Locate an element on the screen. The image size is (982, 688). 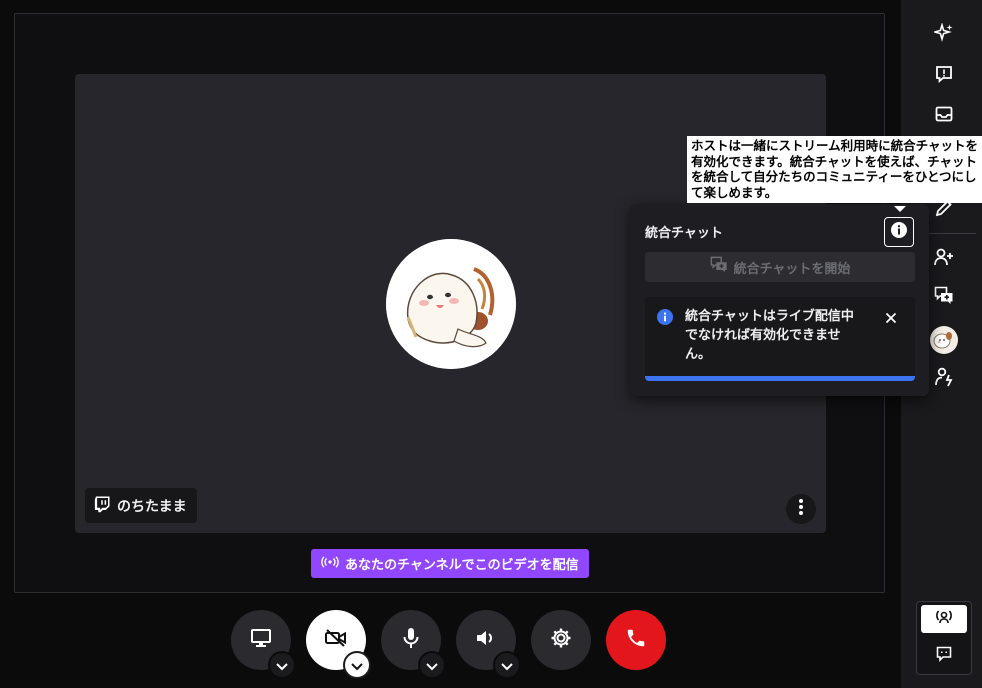
speaker-options-button is located at coordinates (507, 665).